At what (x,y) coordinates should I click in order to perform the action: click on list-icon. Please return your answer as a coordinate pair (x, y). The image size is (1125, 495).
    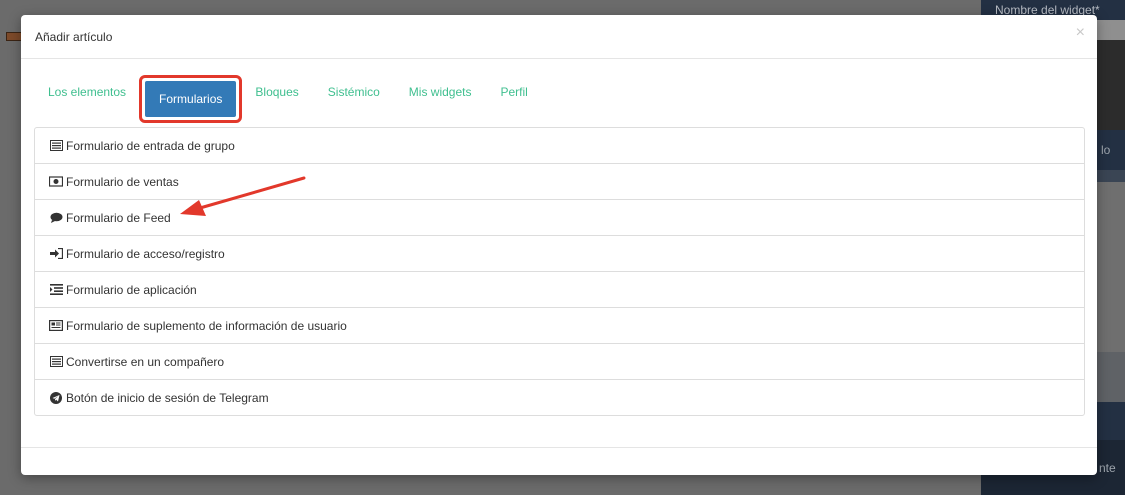
    Looking at the image, I should click on (56, 146).